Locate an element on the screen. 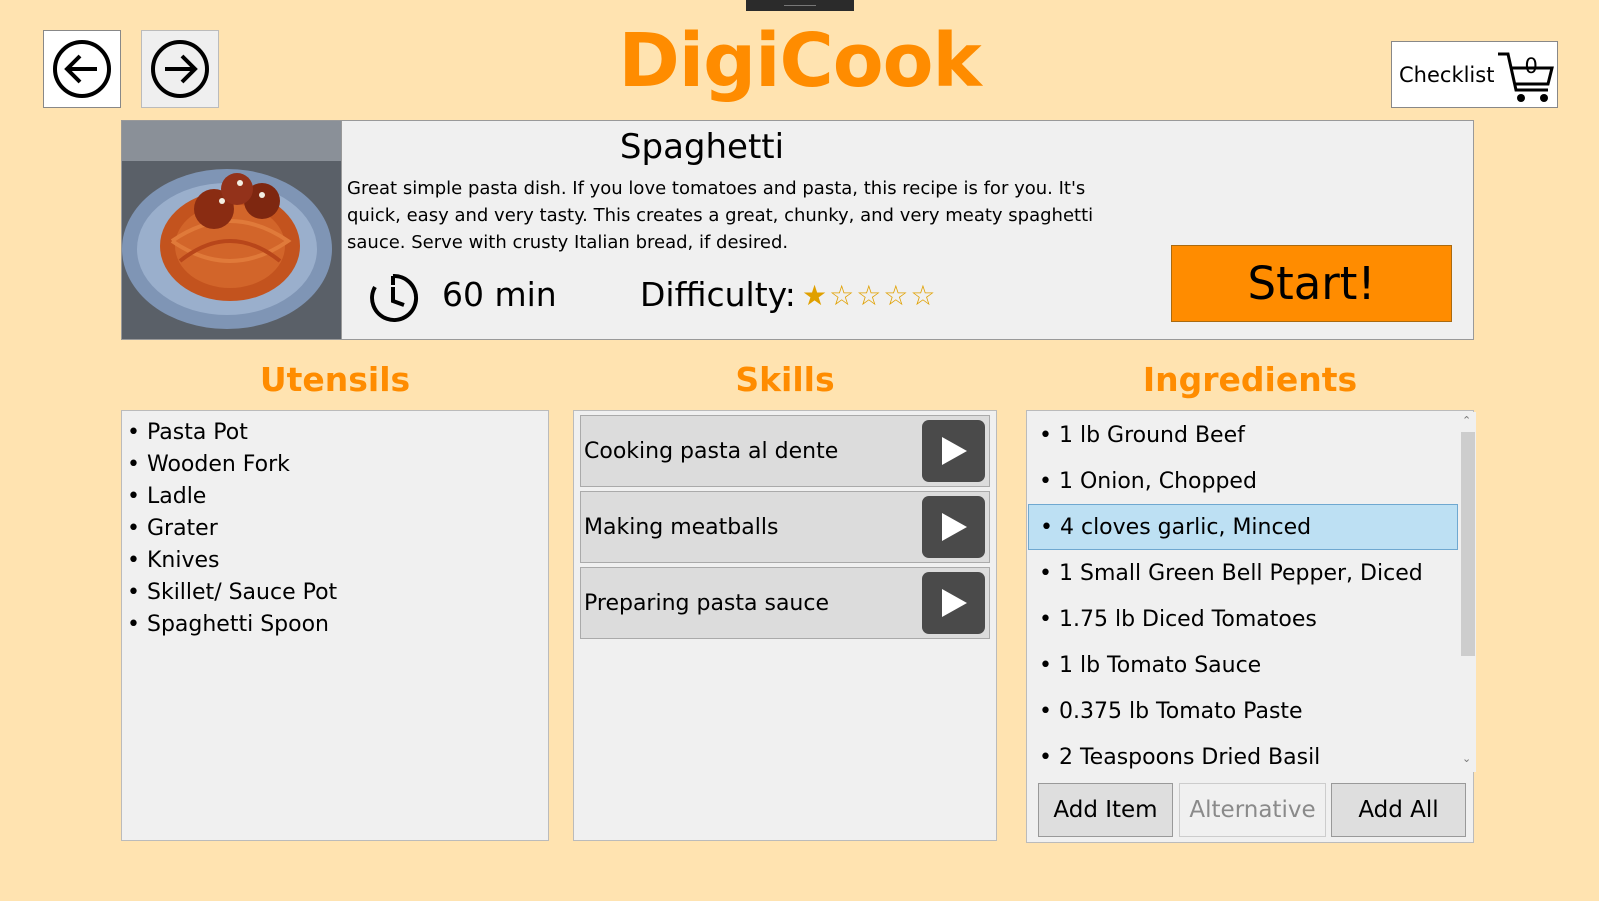 The image size is (1599, 901). add-all-button: Add All is located at coordinates (1398, 810).